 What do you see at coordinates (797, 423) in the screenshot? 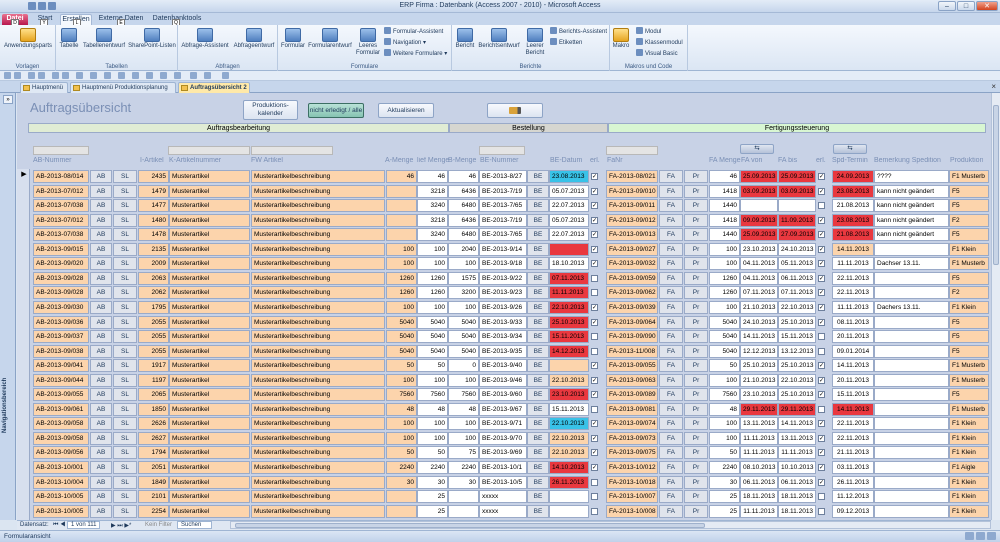
I see `fa-bis: 14.11.2013` at bounding box center [797, 423].